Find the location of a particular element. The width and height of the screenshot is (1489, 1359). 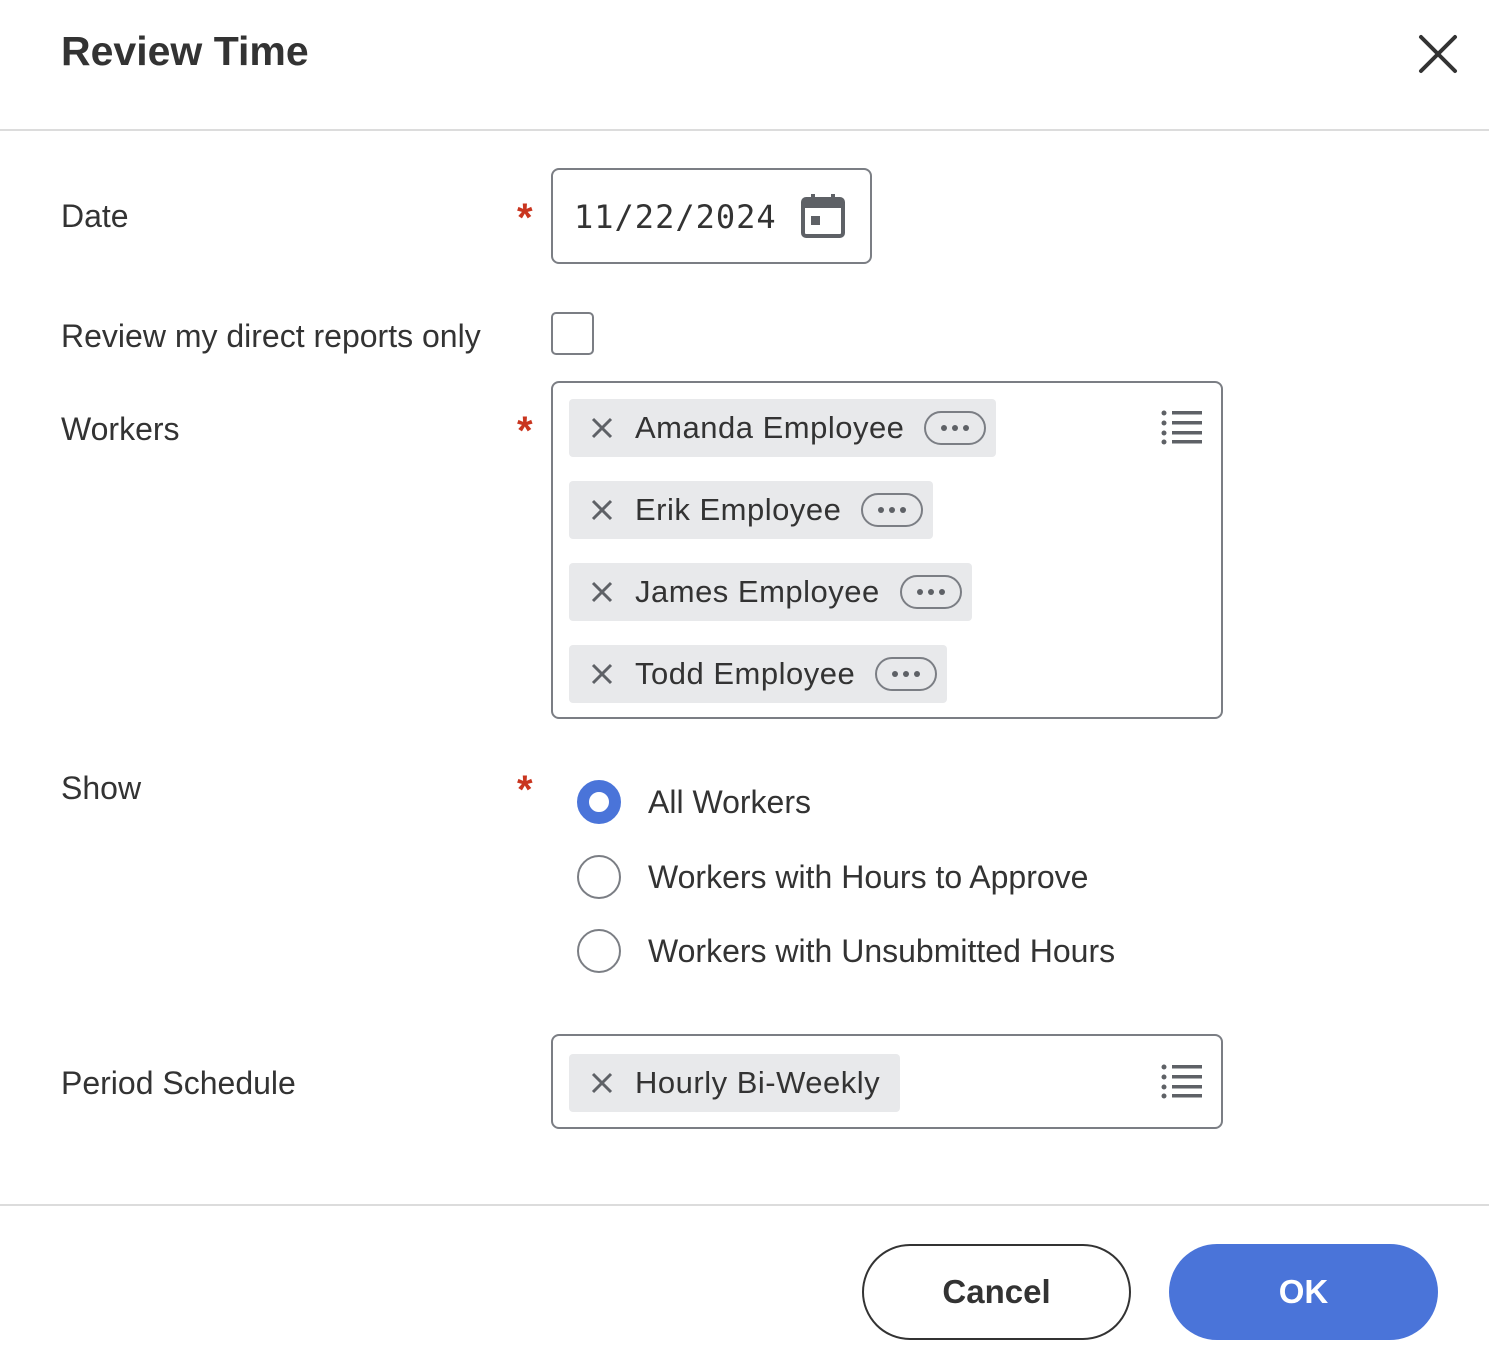

dialog-header: Review Time is located at coordinates (744, 65).